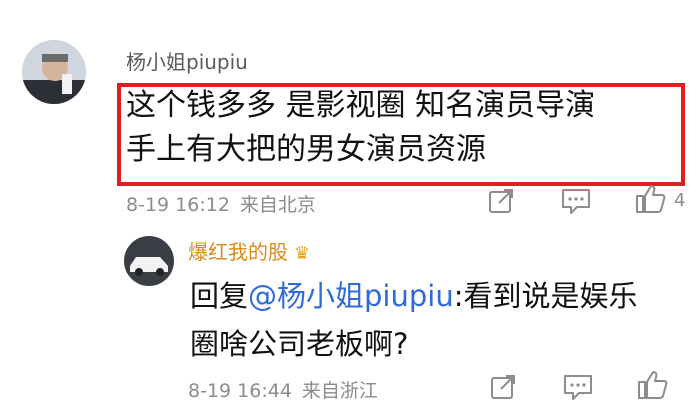  What do you see at coordinates (299, 344) in the screenshot?
I see `comment-2-line-2: 圈啥公司老板啊?` at bounding box center [299, 344].